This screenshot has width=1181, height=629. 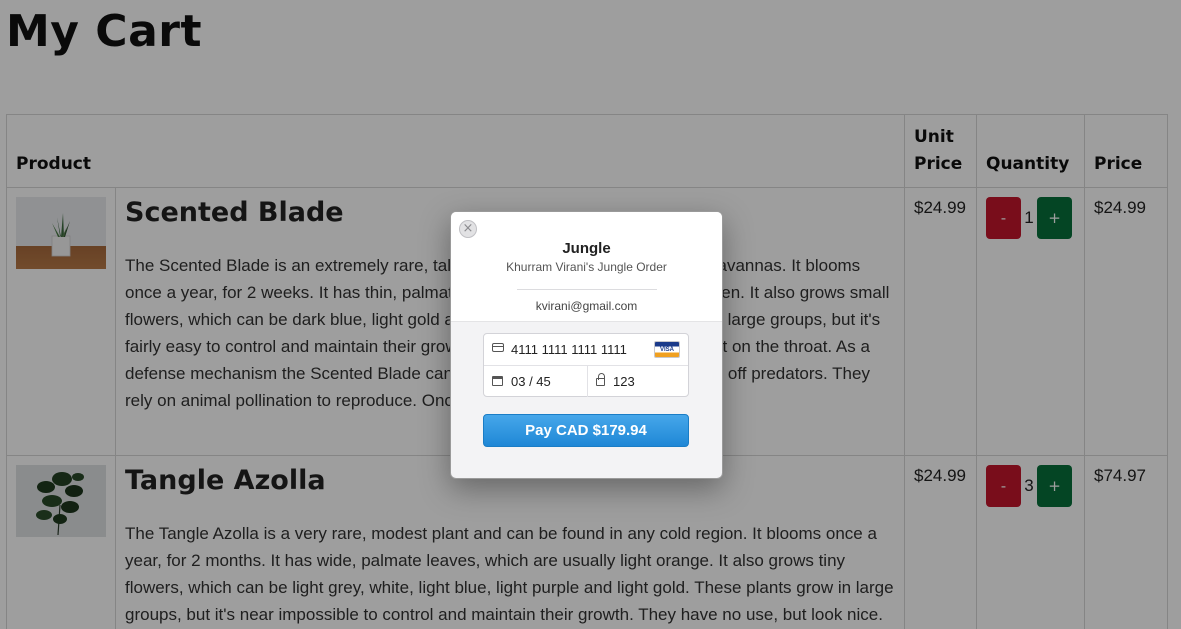 I want to click on visa-logo-icon: VISA, so click(x=667, y=349).